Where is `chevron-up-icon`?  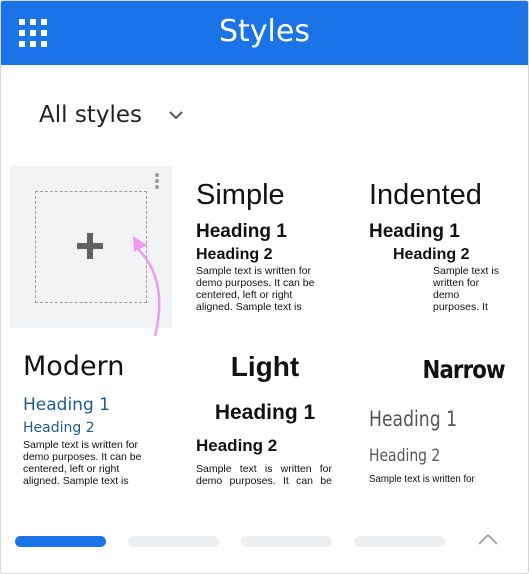 chevron-up-icon is located at coordinates (488, 539).